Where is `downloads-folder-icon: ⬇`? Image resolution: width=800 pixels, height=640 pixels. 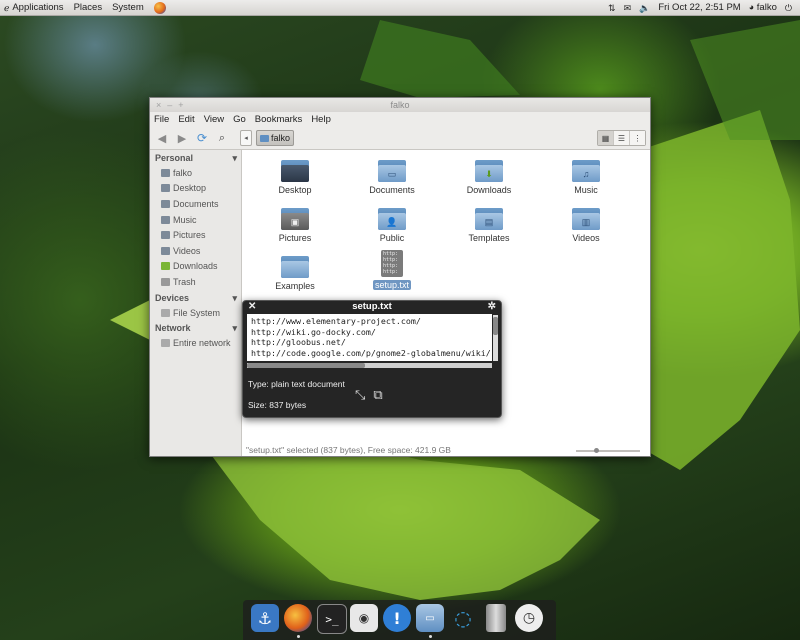
downloads-folder-icon: ⬇ is located at coordinates (489, 170).